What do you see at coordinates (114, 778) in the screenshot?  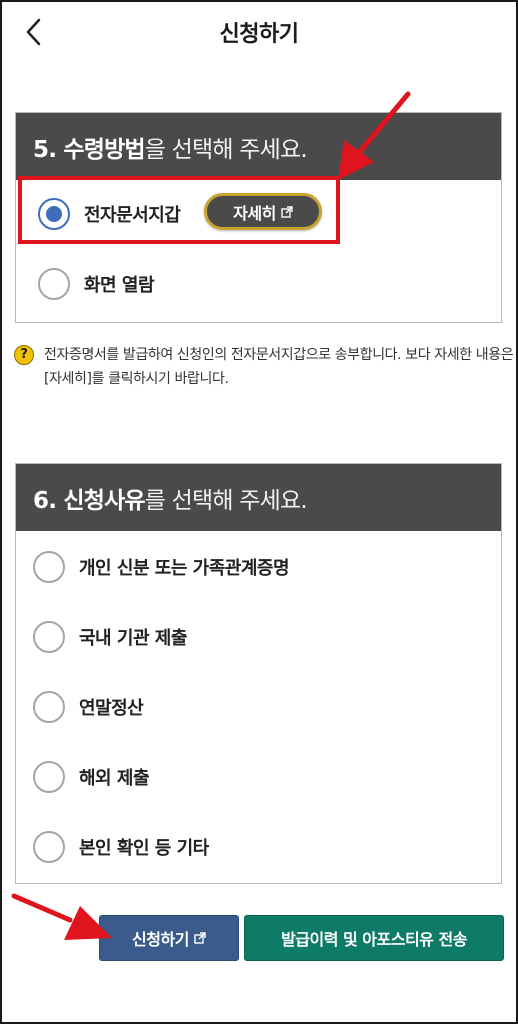 I see `option-label: 해외 제출` at bounding box center [114, 778].